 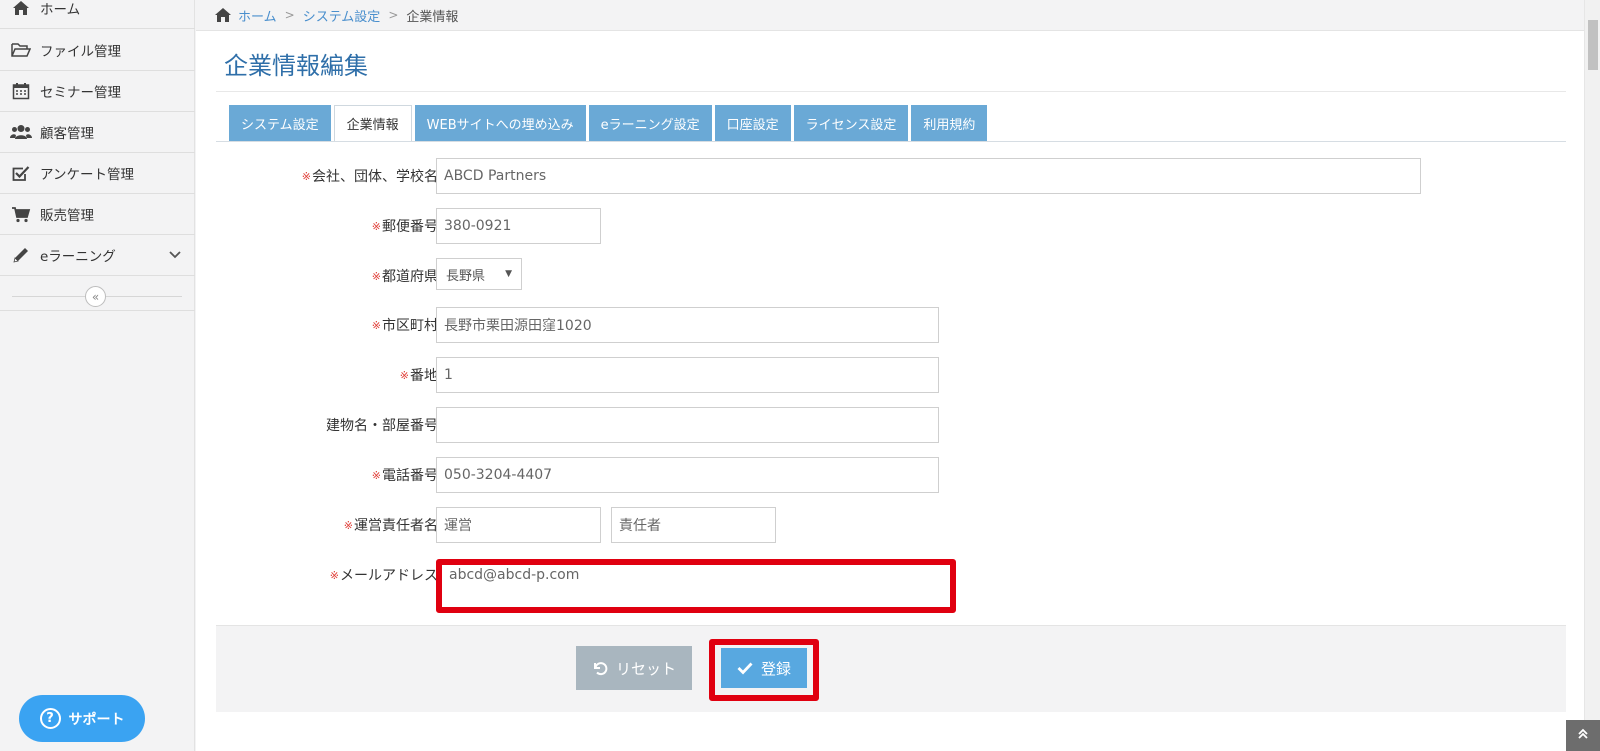 What do you see at coordinates (1593, 45) in the screenshot?
I see `scrollbar-thumb` at bounding box center [1593, 45].